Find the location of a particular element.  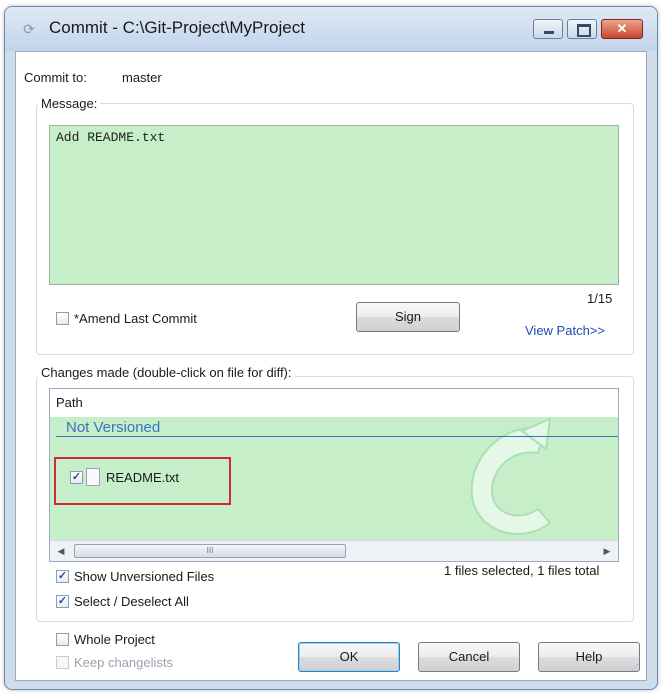

maximize-button is located at coordinates (582, 29).